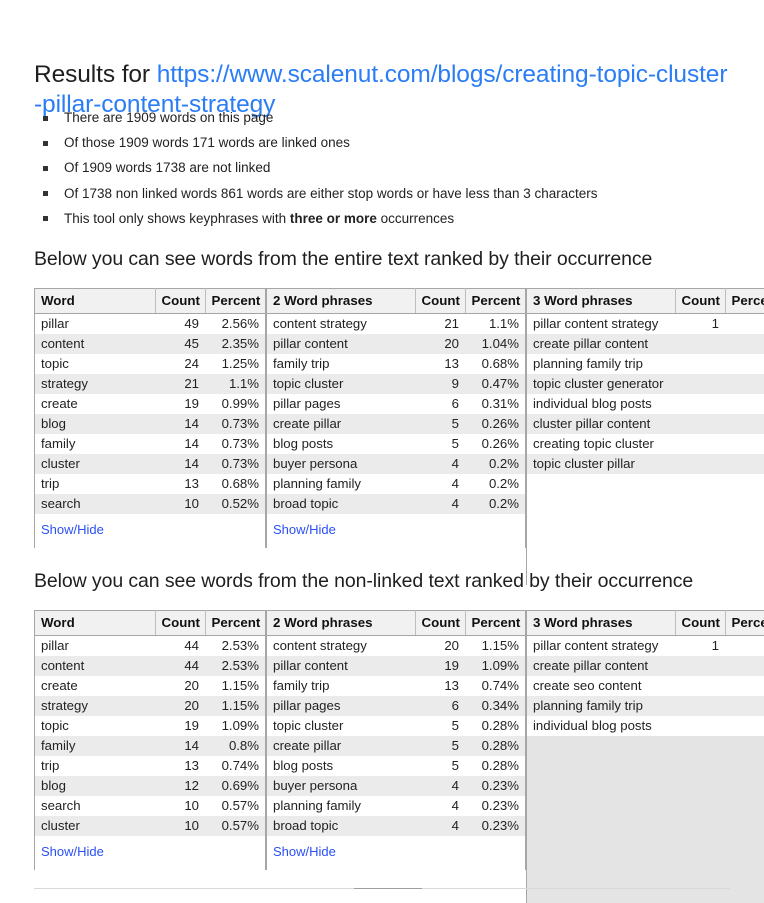 The width and height of the screenshot is (764, 903). I want to click on cell-term: pillar content, so click(310, 343).